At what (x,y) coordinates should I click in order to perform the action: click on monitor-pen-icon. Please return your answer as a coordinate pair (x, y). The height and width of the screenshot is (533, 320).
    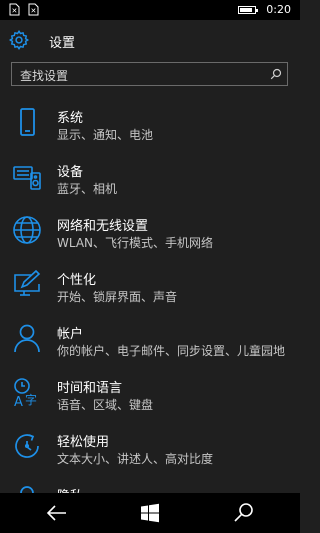
    Looking at the image, I should click on (27, 282).